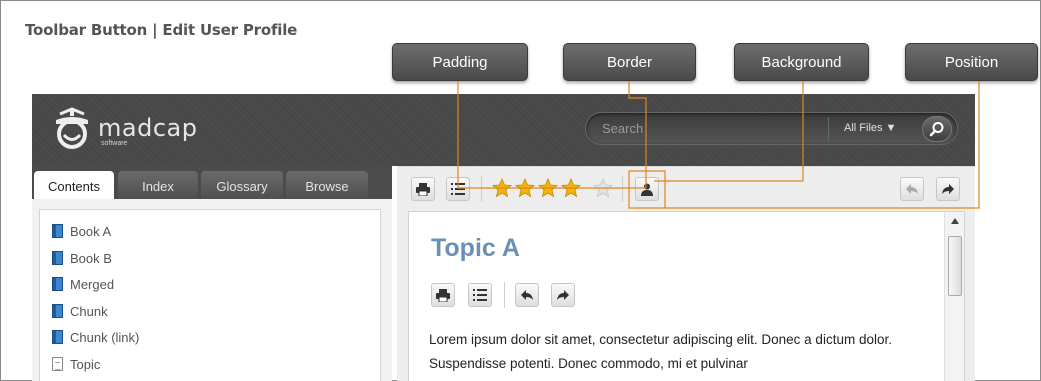 This screenshot has width=1041, height=381. I want to click on toc-item-topic: Topic, so click(76, 364).